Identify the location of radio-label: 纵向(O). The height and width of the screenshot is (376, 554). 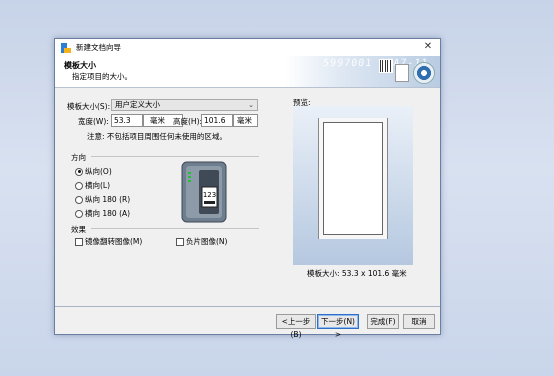
(98, 171).